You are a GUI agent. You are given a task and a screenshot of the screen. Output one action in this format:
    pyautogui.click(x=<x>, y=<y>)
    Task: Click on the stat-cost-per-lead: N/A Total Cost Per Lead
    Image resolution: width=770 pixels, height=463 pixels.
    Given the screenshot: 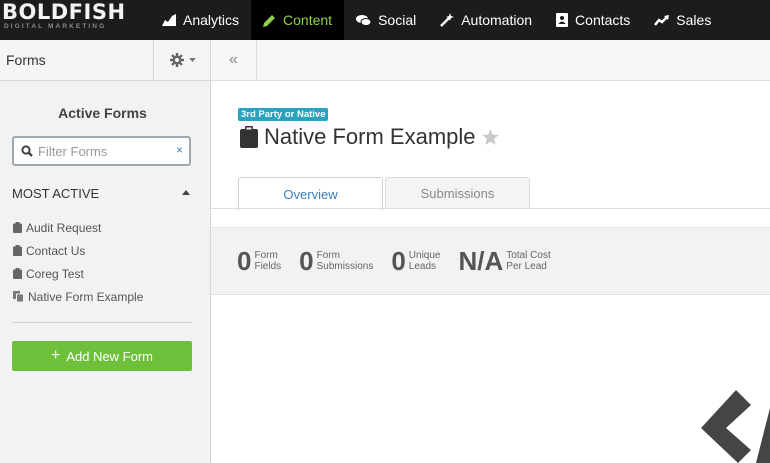 What is the action you would take?
    pyautogui.click(x=505, y=261)
    